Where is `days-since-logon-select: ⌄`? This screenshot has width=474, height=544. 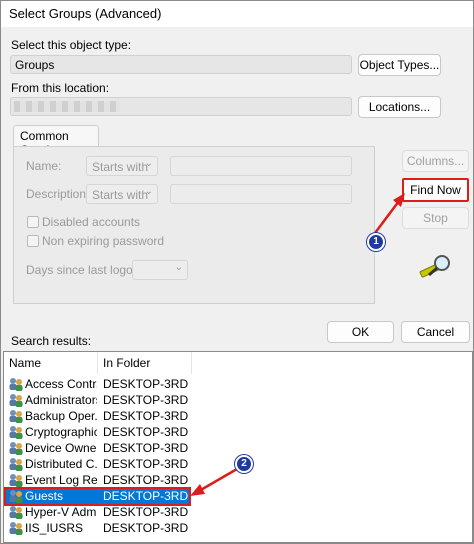
days-since-logon-select: ⌄ is located at coordinates (160, 270).